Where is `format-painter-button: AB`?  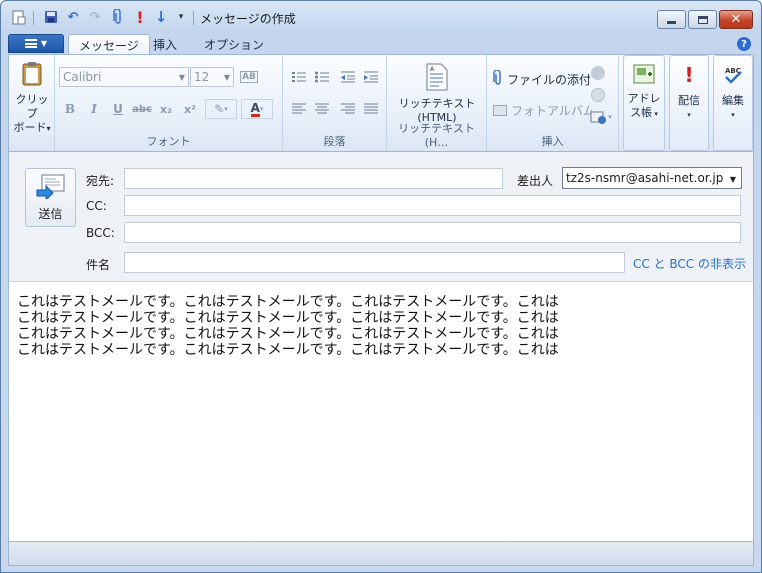 format-painter-button: AB is located at coordinates (249, 77).